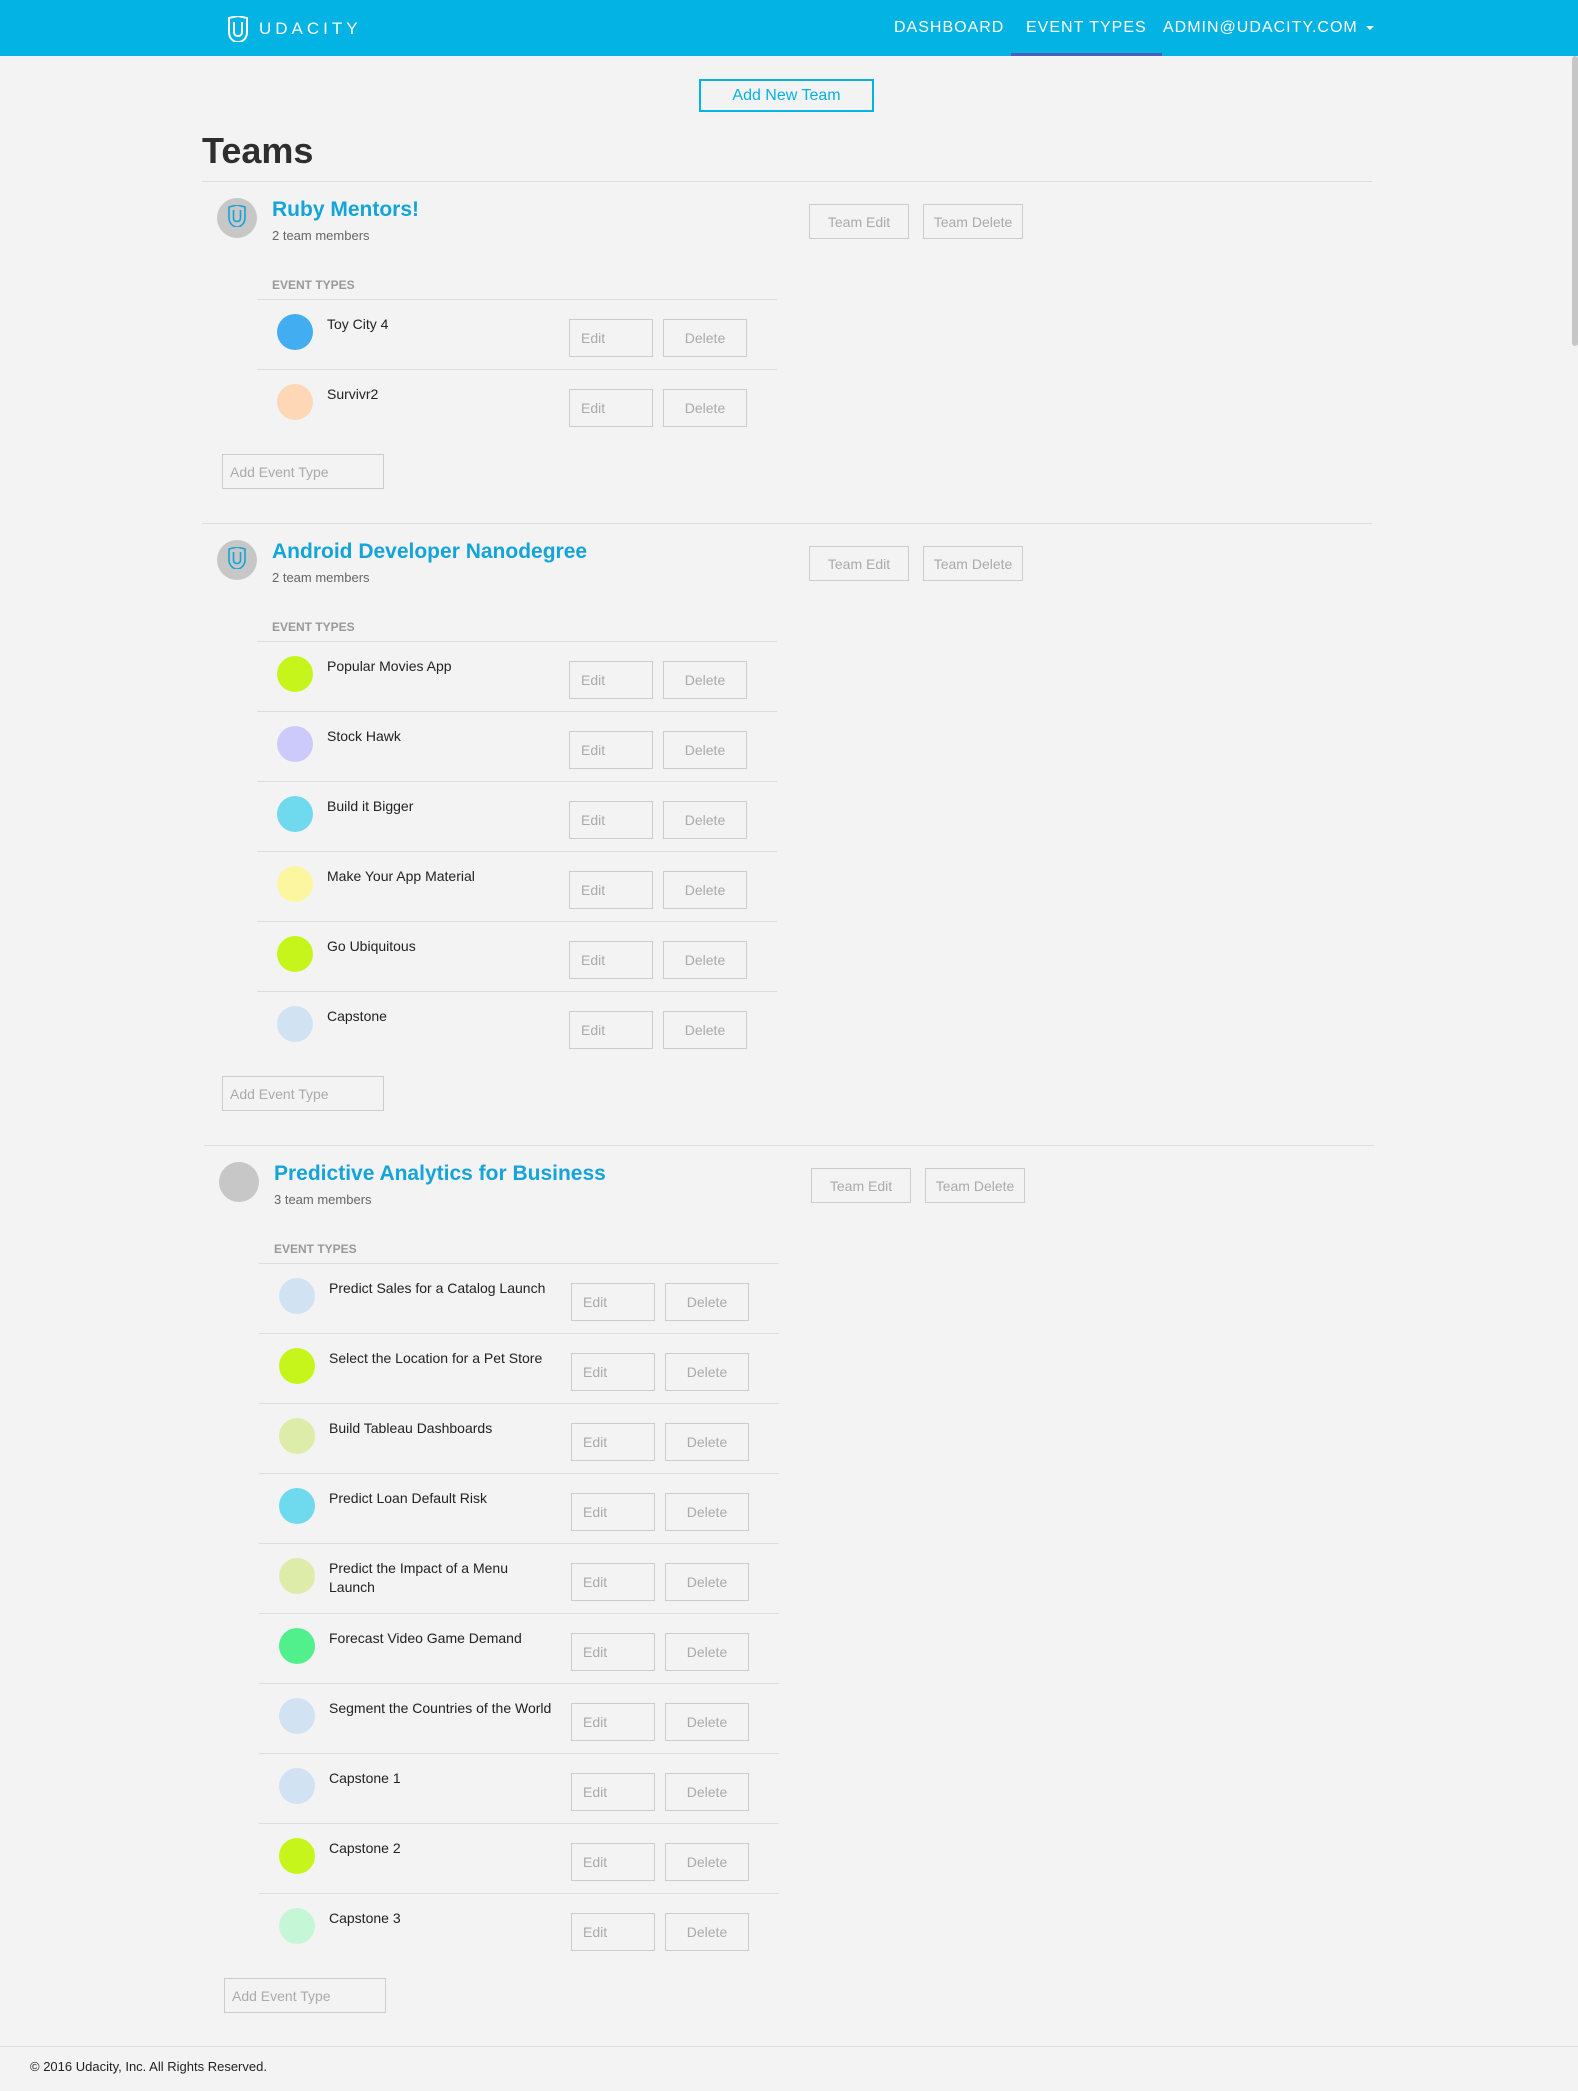 The height and width of the screenshot is (2091, 1578). What do you see at coordinates (365, 1778) in the screenshot?
I see `event-type-name: Capstone 1` at bounding box center [365, 1778].